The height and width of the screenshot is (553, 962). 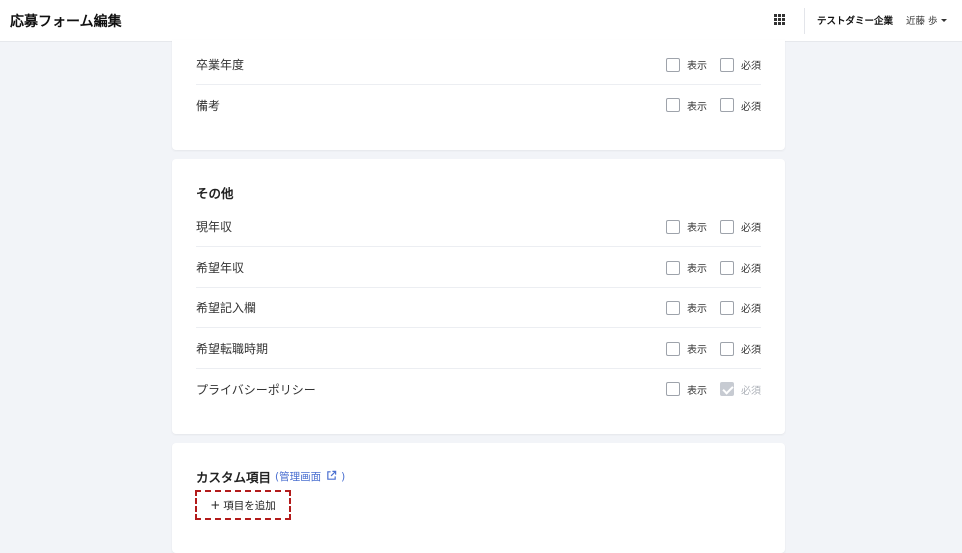 I want to click on external-link-icon, so click(x=331, y=477).